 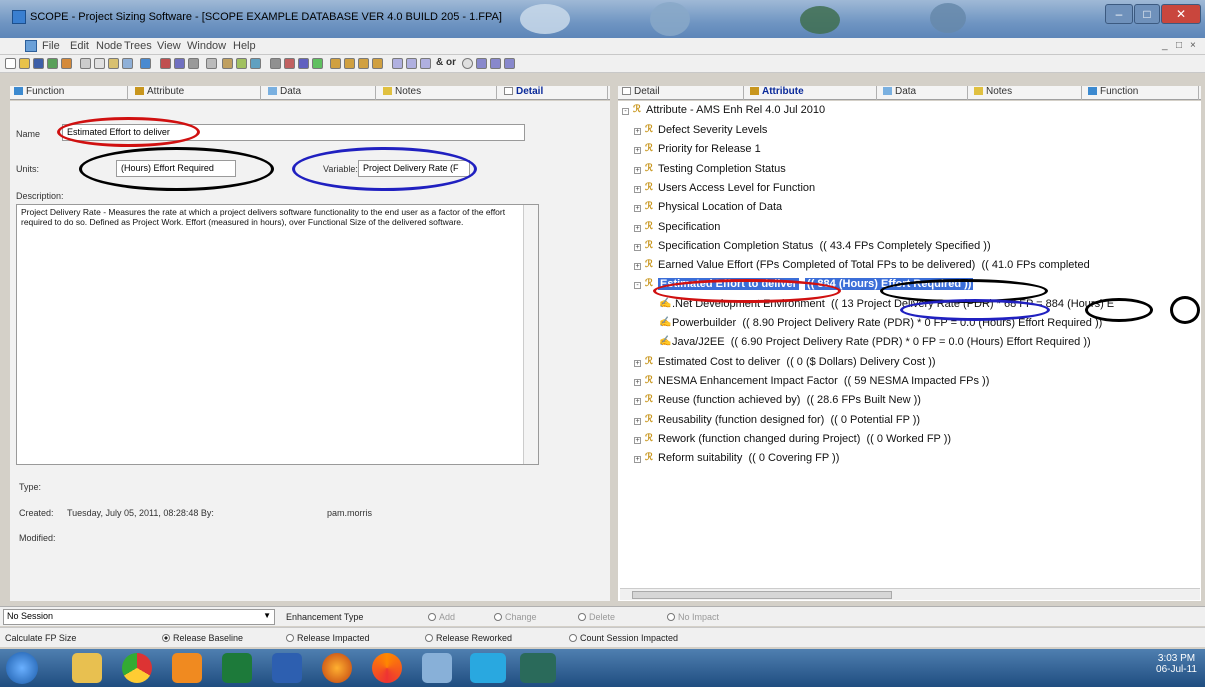 What do you see at coordinates (515, 617) in the screenshot?
I see `enh-option-change: Change` at bounding box center [515, 617].